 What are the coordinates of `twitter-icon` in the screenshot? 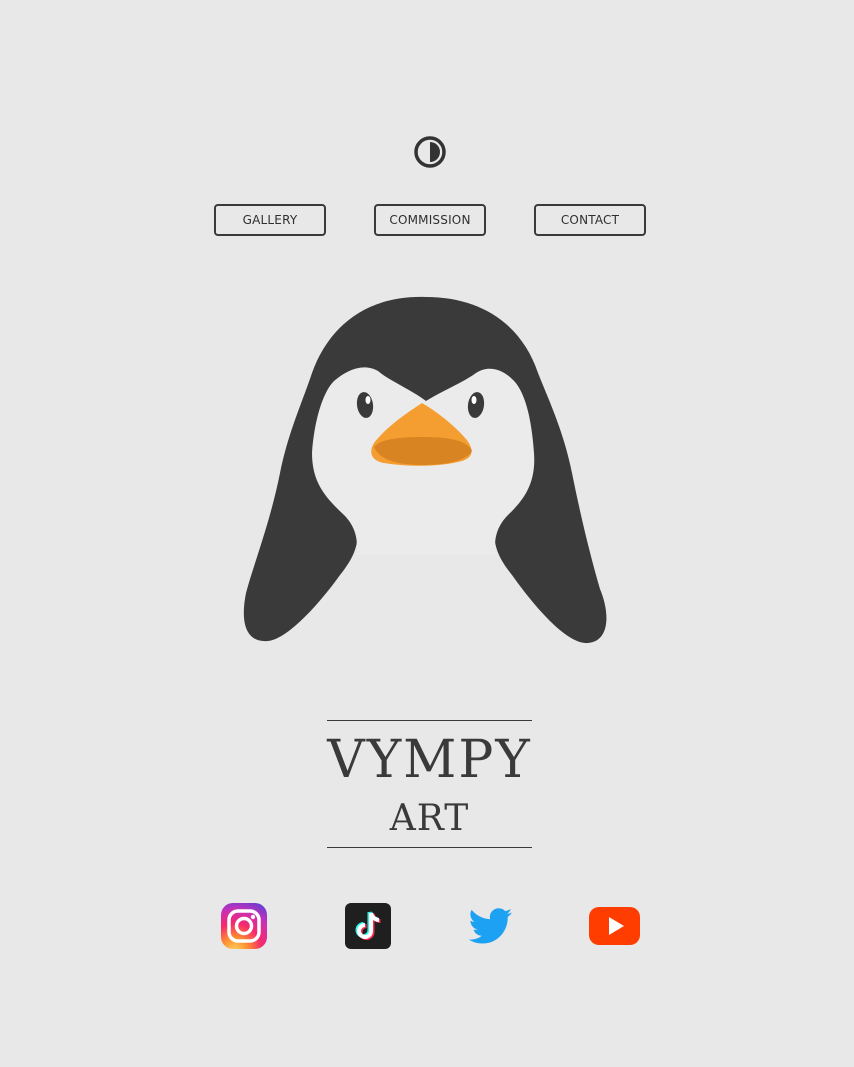 It's located at (490, 926).